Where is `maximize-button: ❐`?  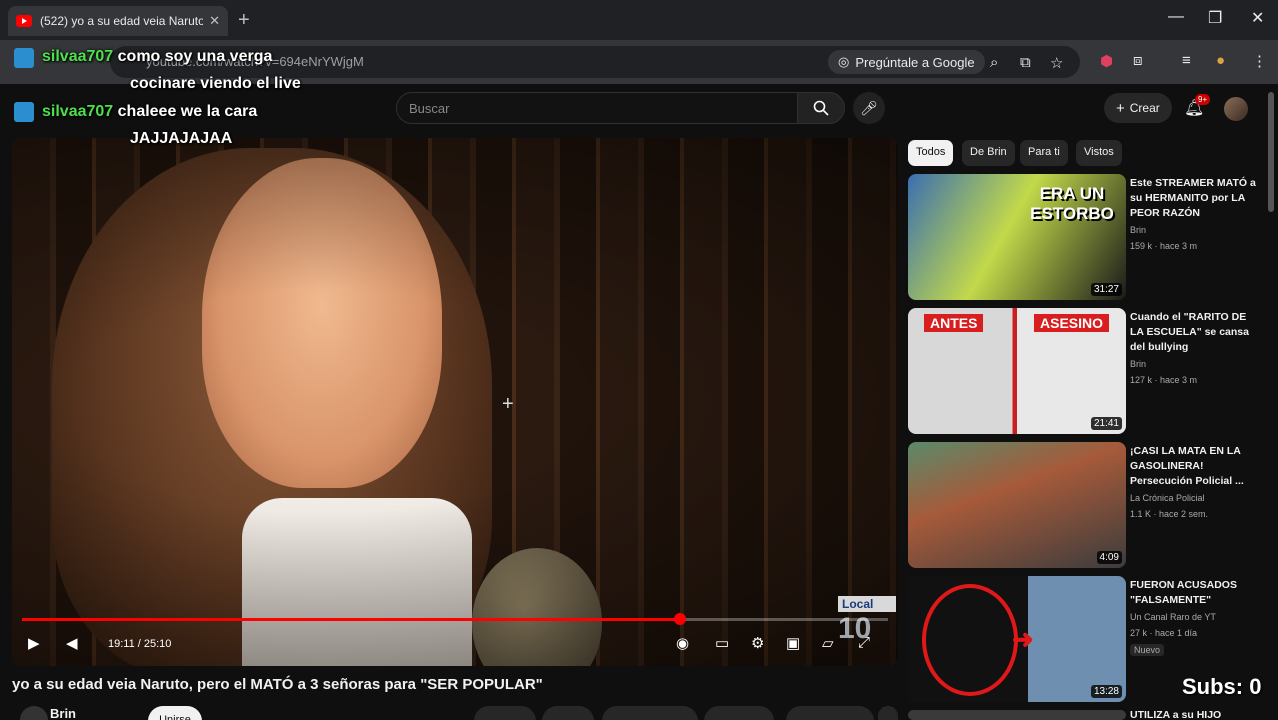 maximize-button: ❐ is located at coordinates (1215, 18).